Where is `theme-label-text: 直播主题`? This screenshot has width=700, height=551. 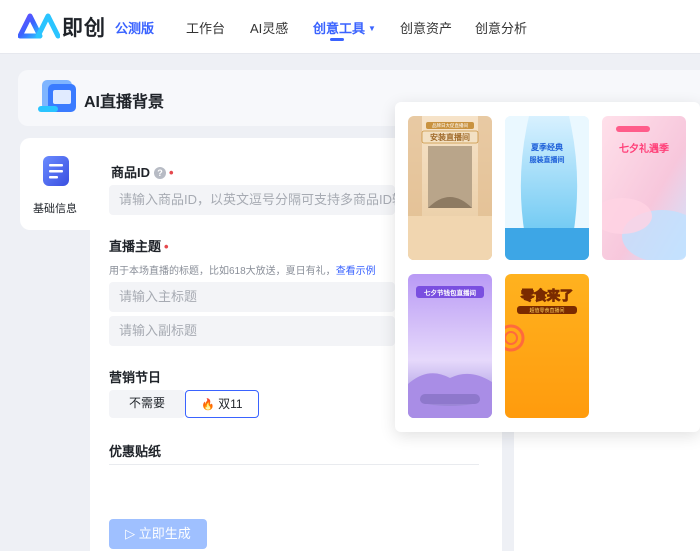
theme-label-text: 直播主题 is located at coordinates (135, 246).